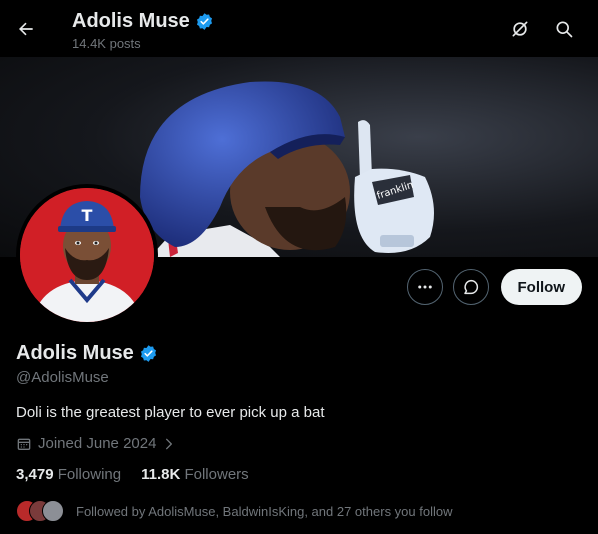 The height and width of the screenshot is (534, 598). I want to click on followers-link: 11.8K Followers, so click(195, 474).